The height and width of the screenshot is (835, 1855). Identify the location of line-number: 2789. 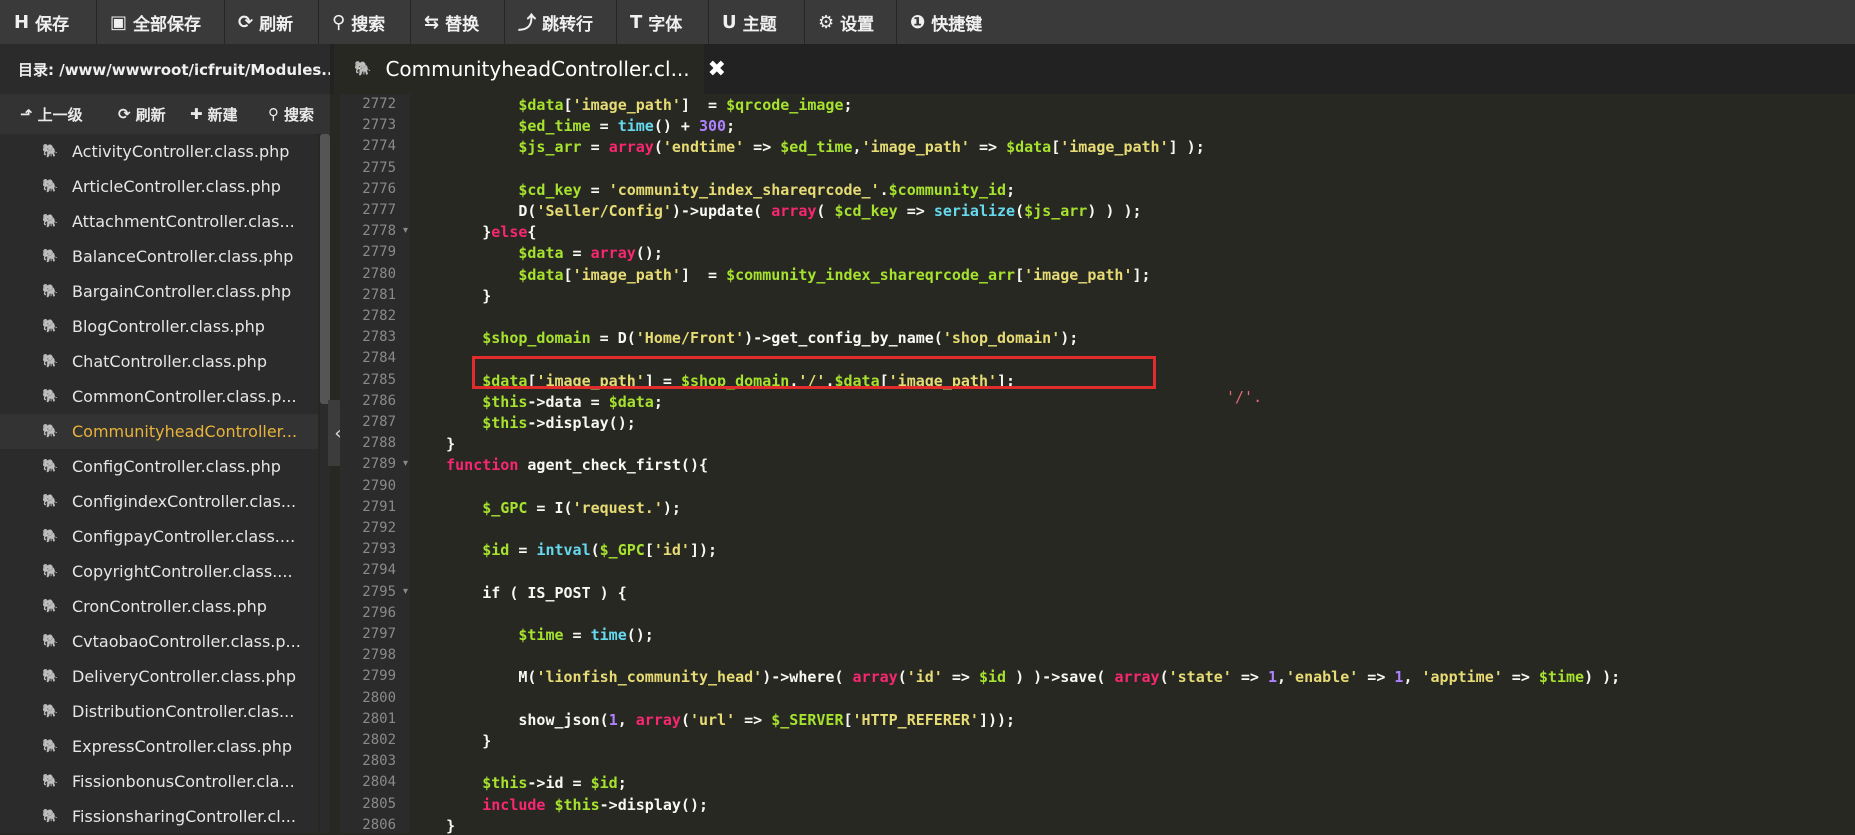
(379, 464).